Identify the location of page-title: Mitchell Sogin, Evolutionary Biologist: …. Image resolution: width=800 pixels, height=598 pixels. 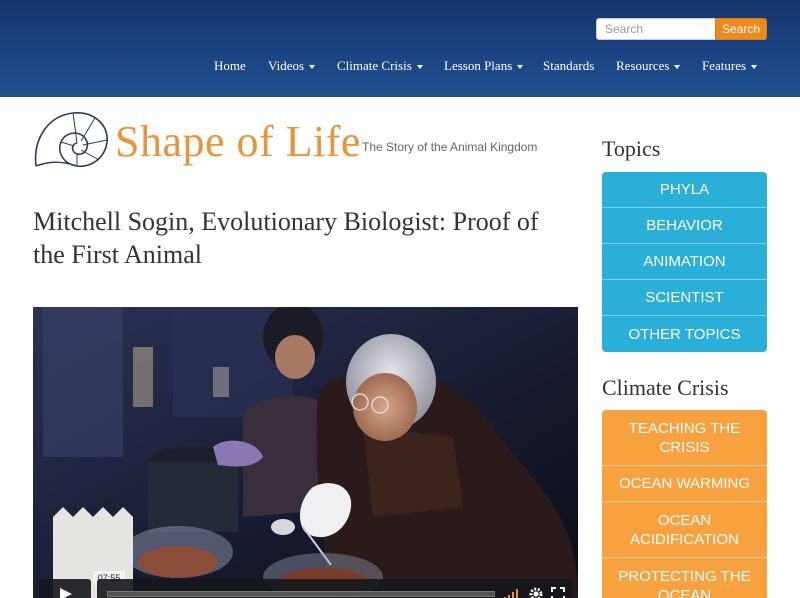
(286, 238).